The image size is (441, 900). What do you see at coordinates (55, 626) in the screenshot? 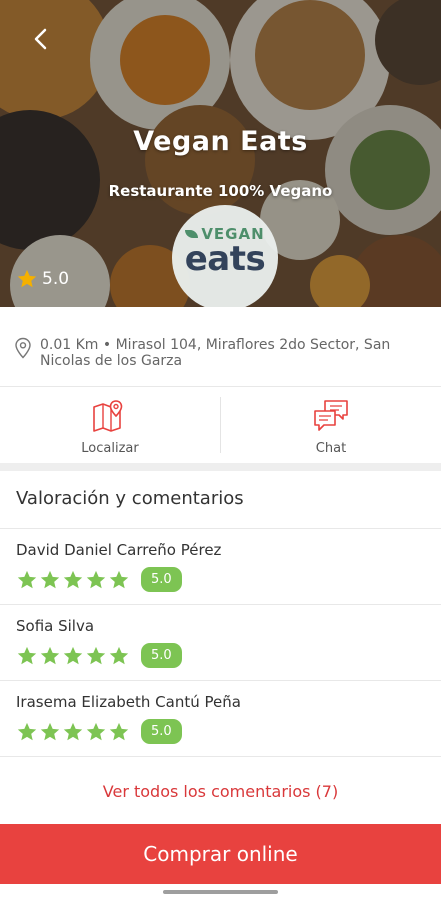
I see `reviewer-name: Sofia Silva` at bounding box center [55, 626].